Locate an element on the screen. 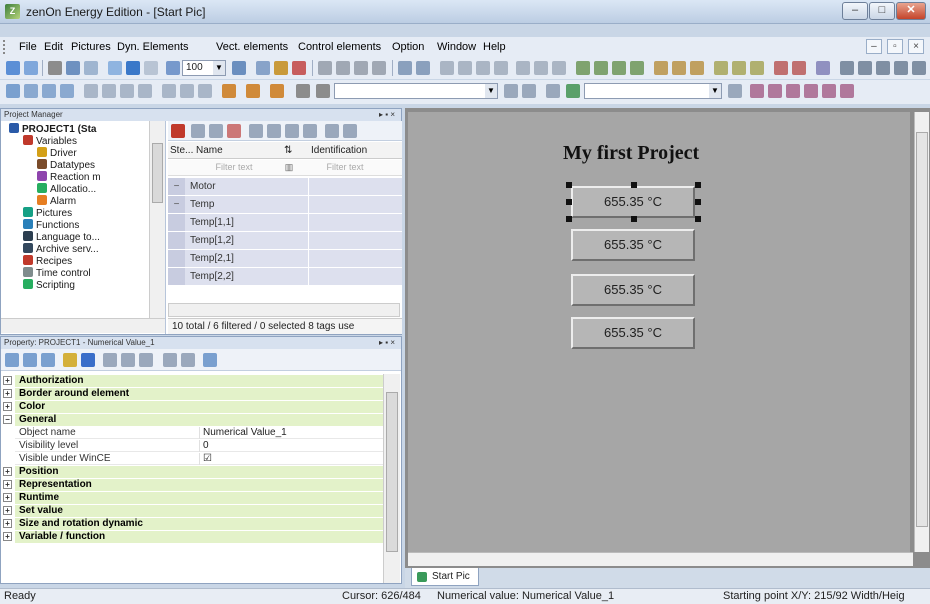  anim-5-icon is located at coordinates (829, 91).